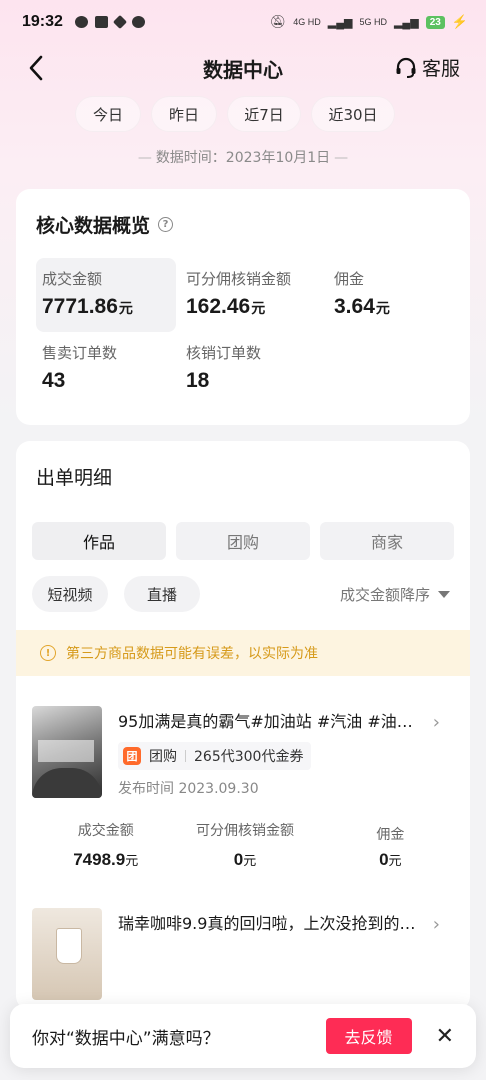  What do you see at coordinates (307, 22) in the screenshot?
I see `network-4g: 4G HD` at bounding box center [307, 22].